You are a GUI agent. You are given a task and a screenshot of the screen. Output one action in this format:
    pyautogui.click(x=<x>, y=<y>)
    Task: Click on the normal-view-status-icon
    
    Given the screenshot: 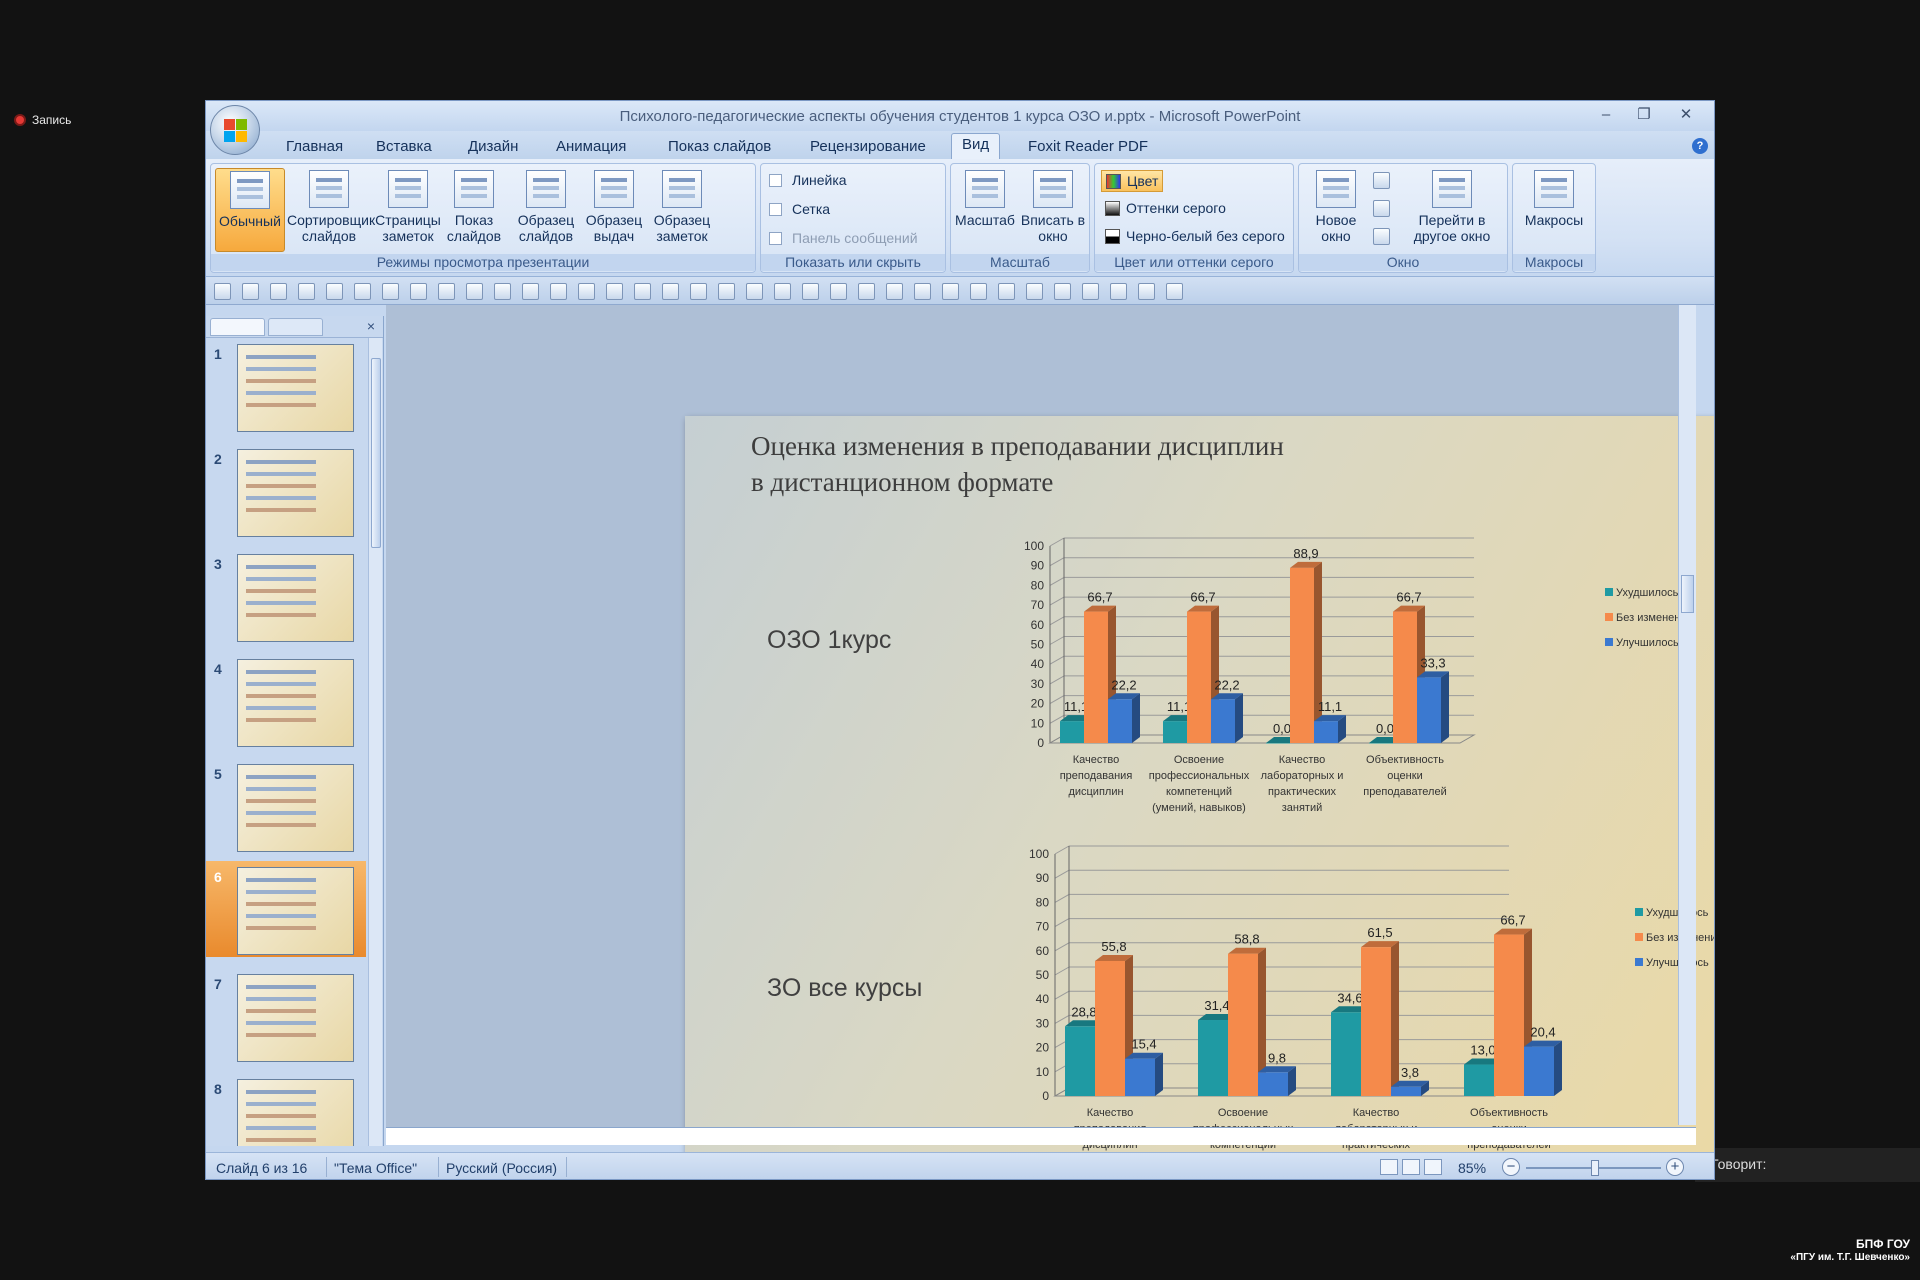 What is the action you would take?
    pyautogui.click(x=1389, y=1167)
    